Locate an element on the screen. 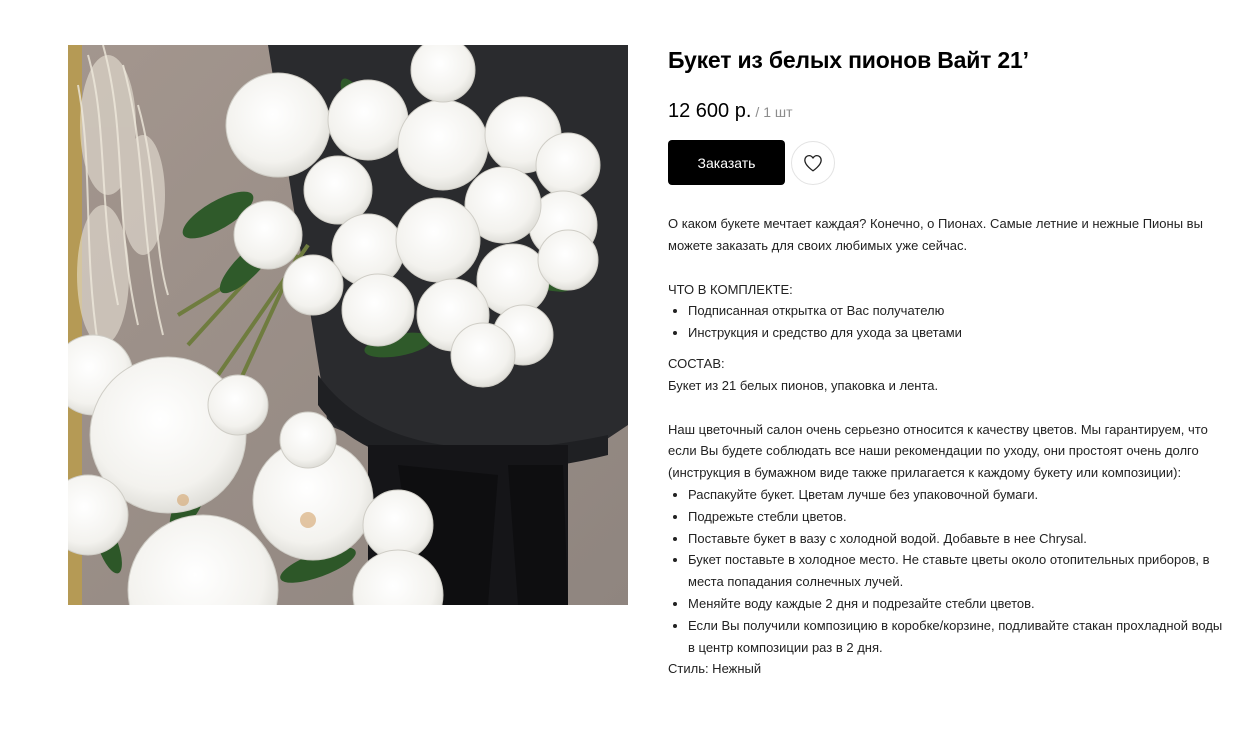 The width and height of the screenshot is (1257, 737). price-row: 12 600 р. / 1 шт is located at coordinates (948, 111).